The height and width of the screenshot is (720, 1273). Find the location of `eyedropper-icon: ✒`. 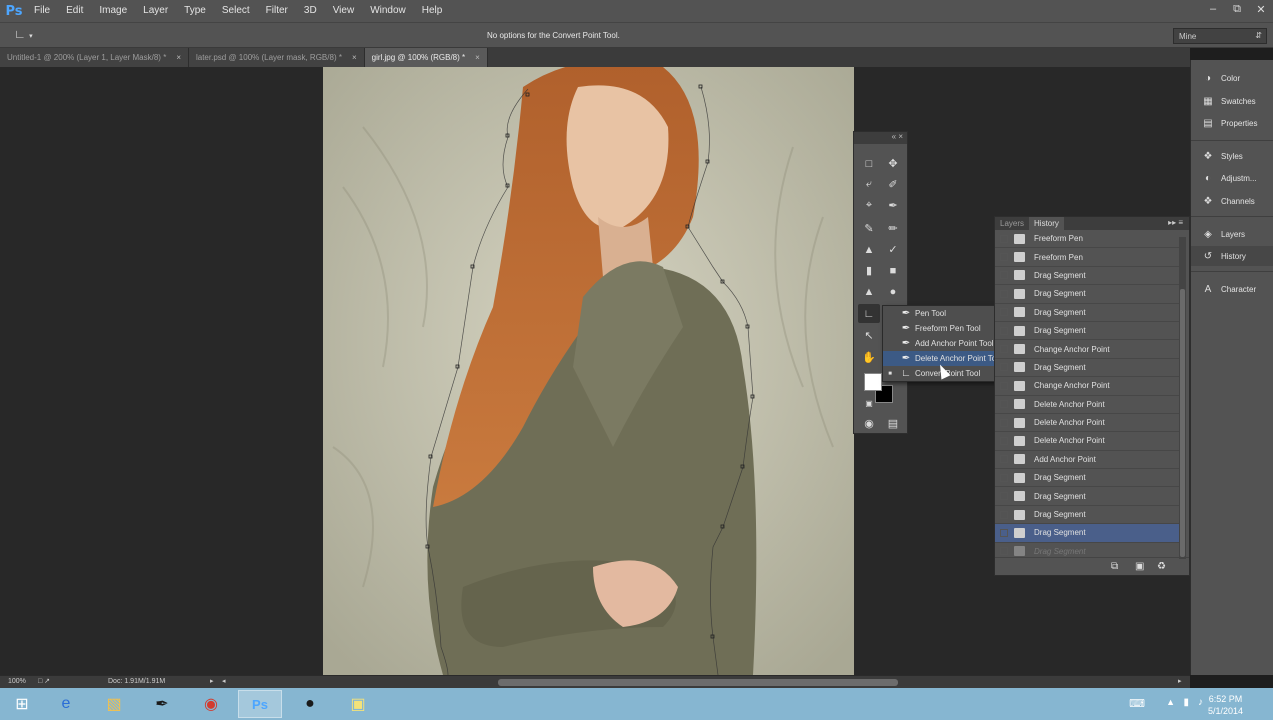

eyedropper-icon: ✒ is located at coordinates (893, 205).